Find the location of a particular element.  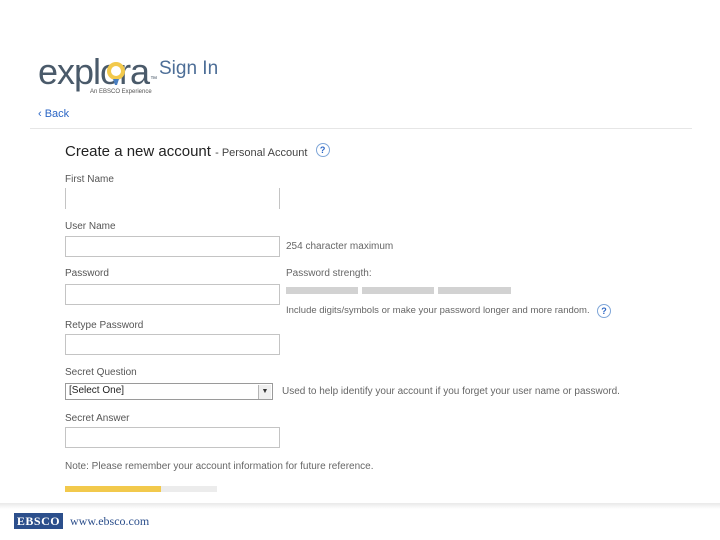

back-link: ‹ Back is located at coordinates (53, 114).